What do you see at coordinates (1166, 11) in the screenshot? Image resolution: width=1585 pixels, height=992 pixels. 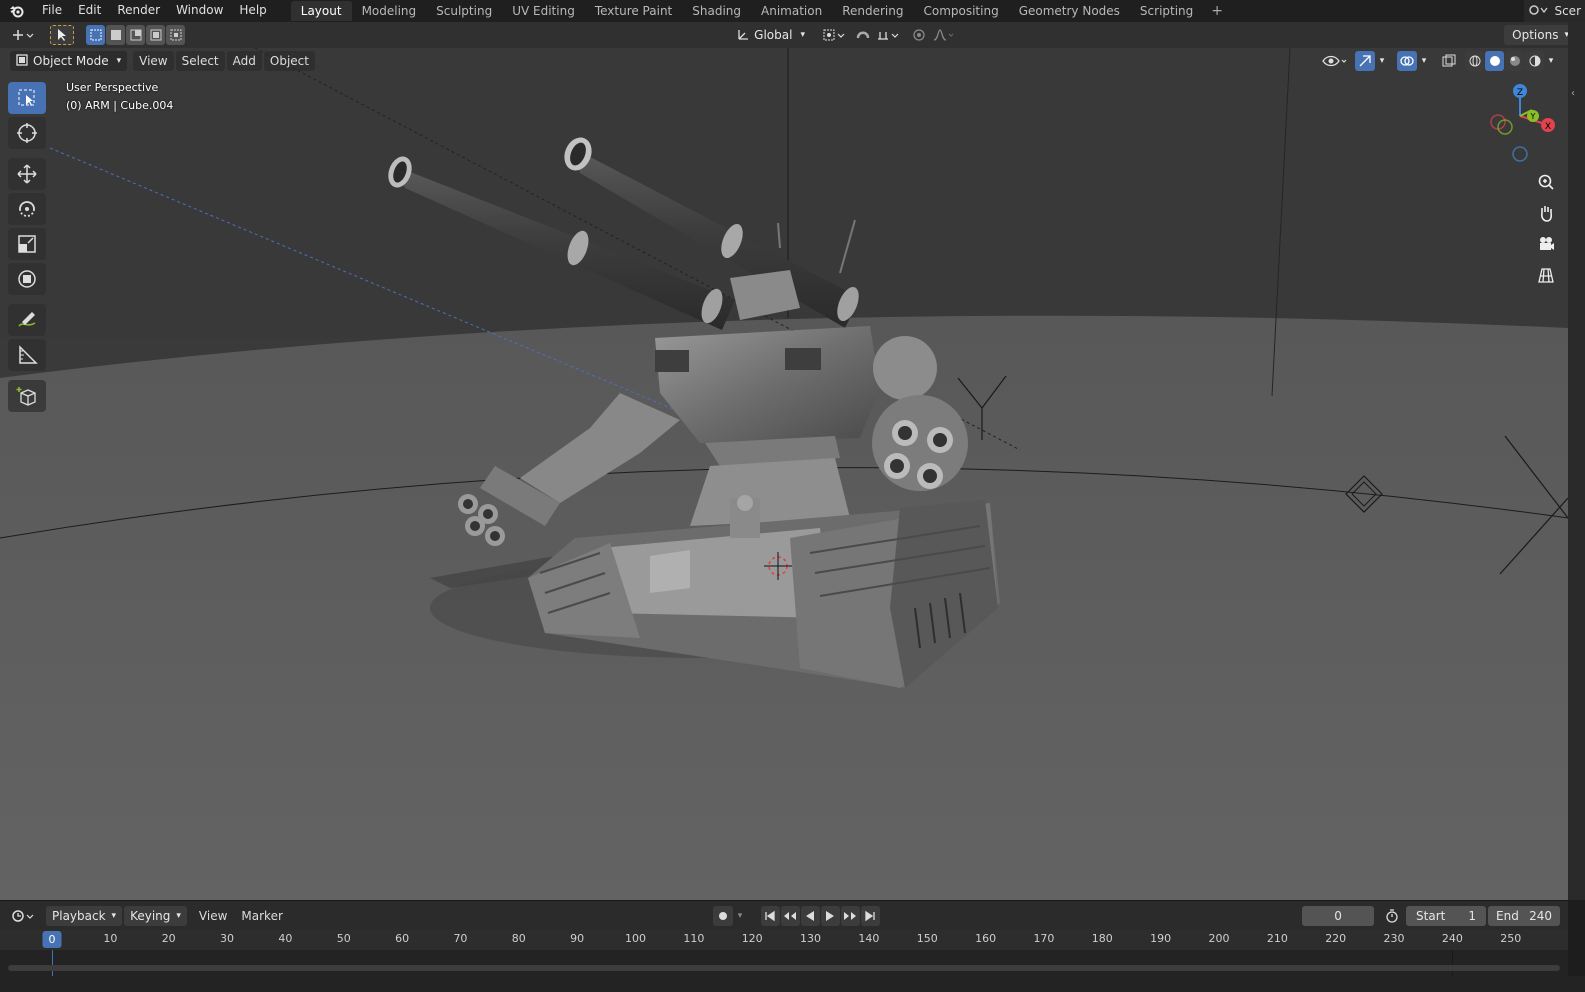 I see `tab-scripting: Scripting` at bounding box center [1166, 11].